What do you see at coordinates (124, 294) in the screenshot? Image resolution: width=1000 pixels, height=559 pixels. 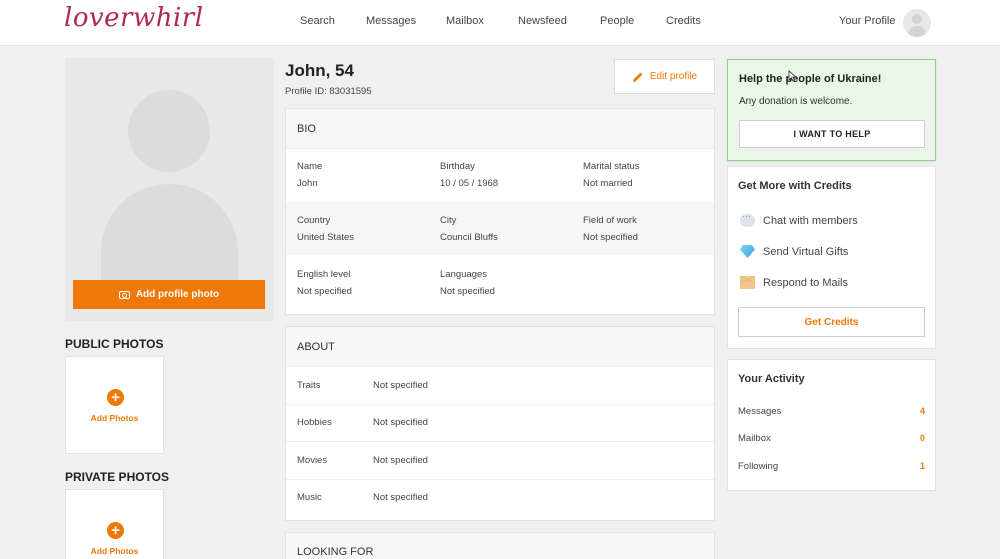 I see `camera-icon` at bounding box center [124, 294].